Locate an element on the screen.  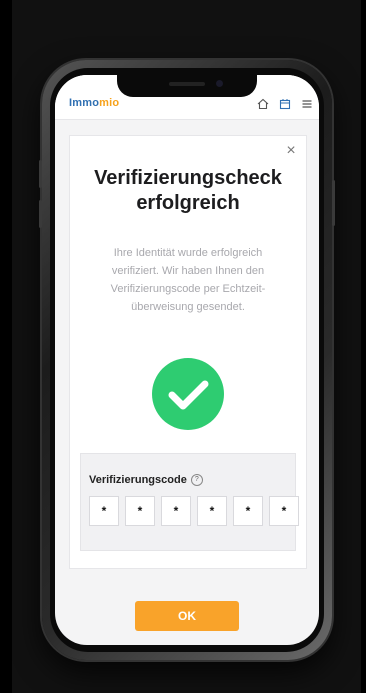
calendar-icon is located at coordinates (285, 103).